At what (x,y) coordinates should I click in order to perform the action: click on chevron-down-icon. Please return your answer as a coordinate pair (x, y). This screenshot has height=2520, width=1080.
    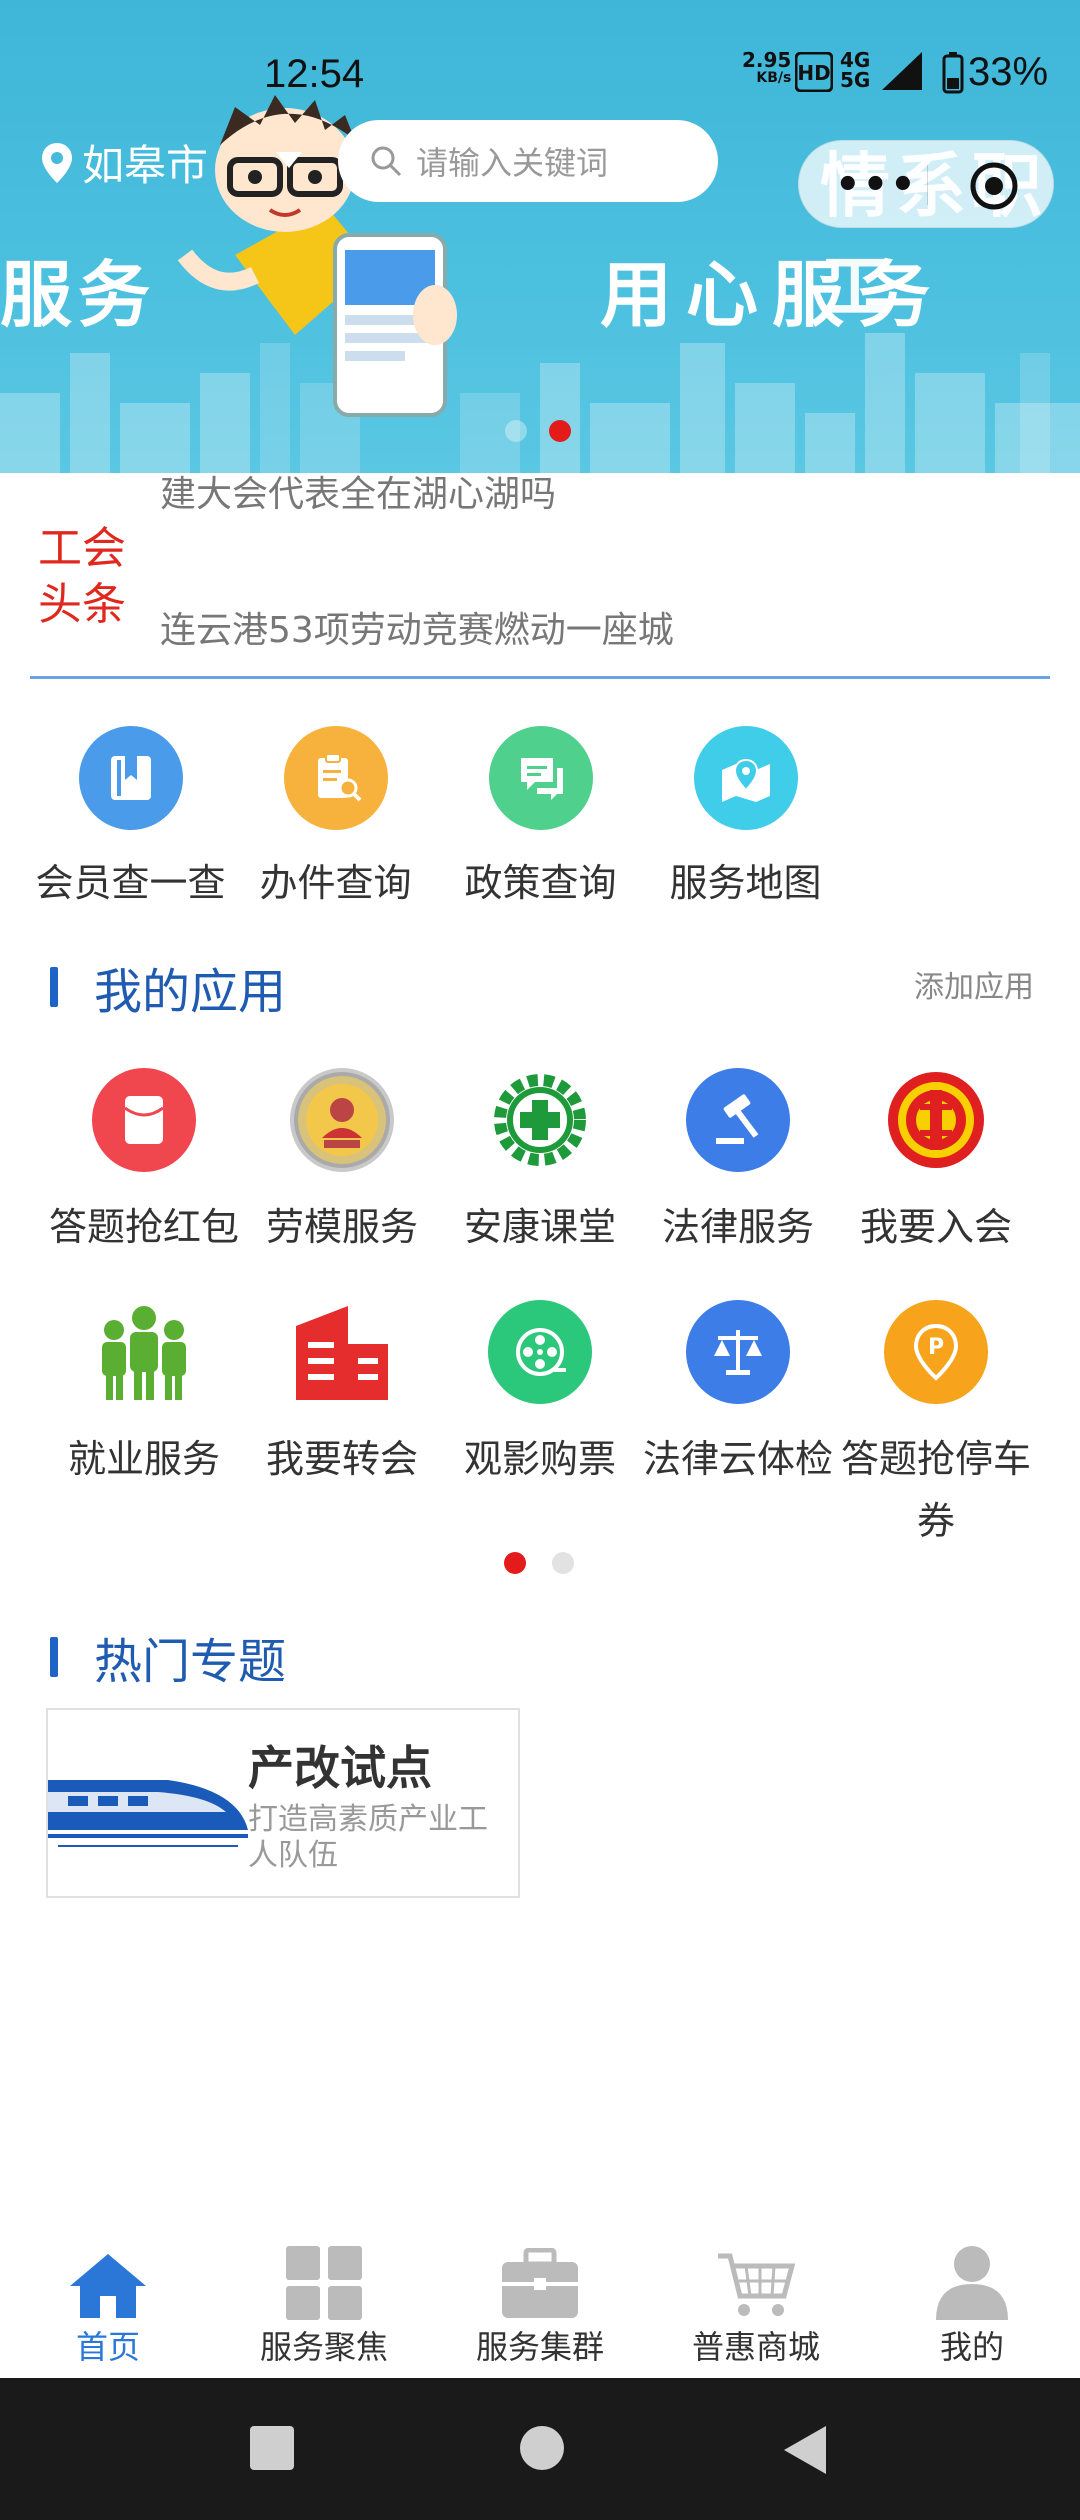
    Looking at the image, I should click on (289, 160).